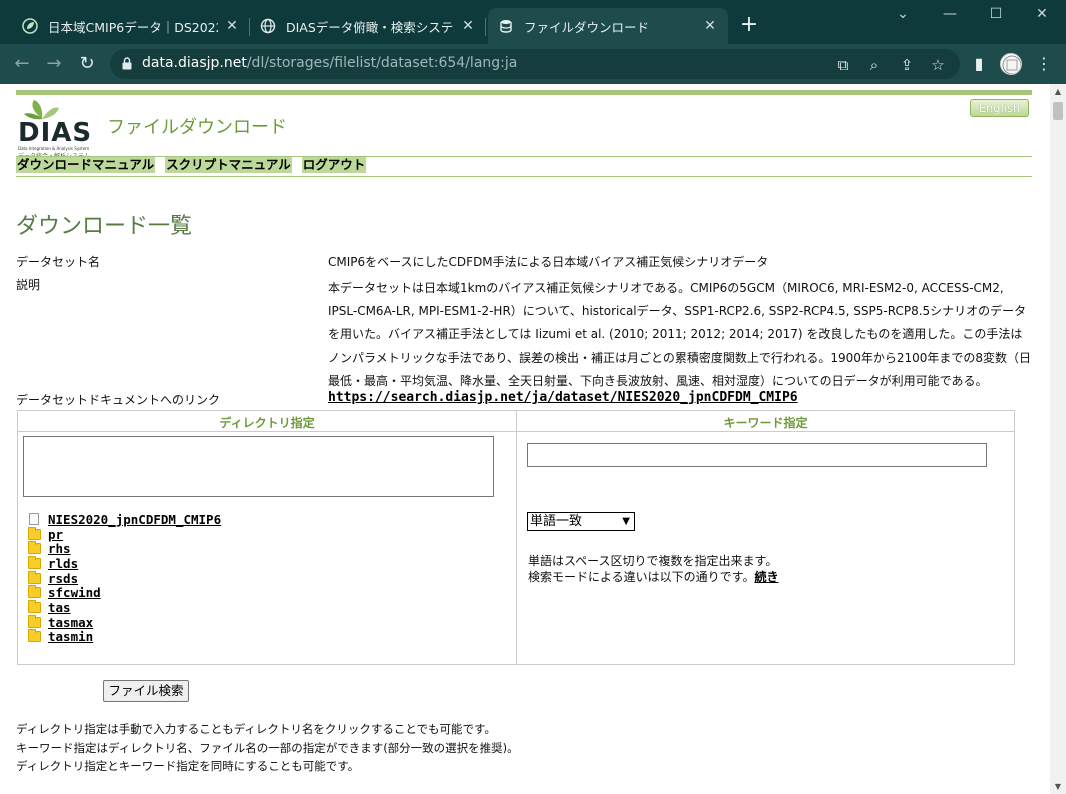 This screenshot has height=794, width=1066. Describe the element at coordinates (74, 592) in the screenshot. I see `folder-link-sfcwind: sfcwind` at that location.